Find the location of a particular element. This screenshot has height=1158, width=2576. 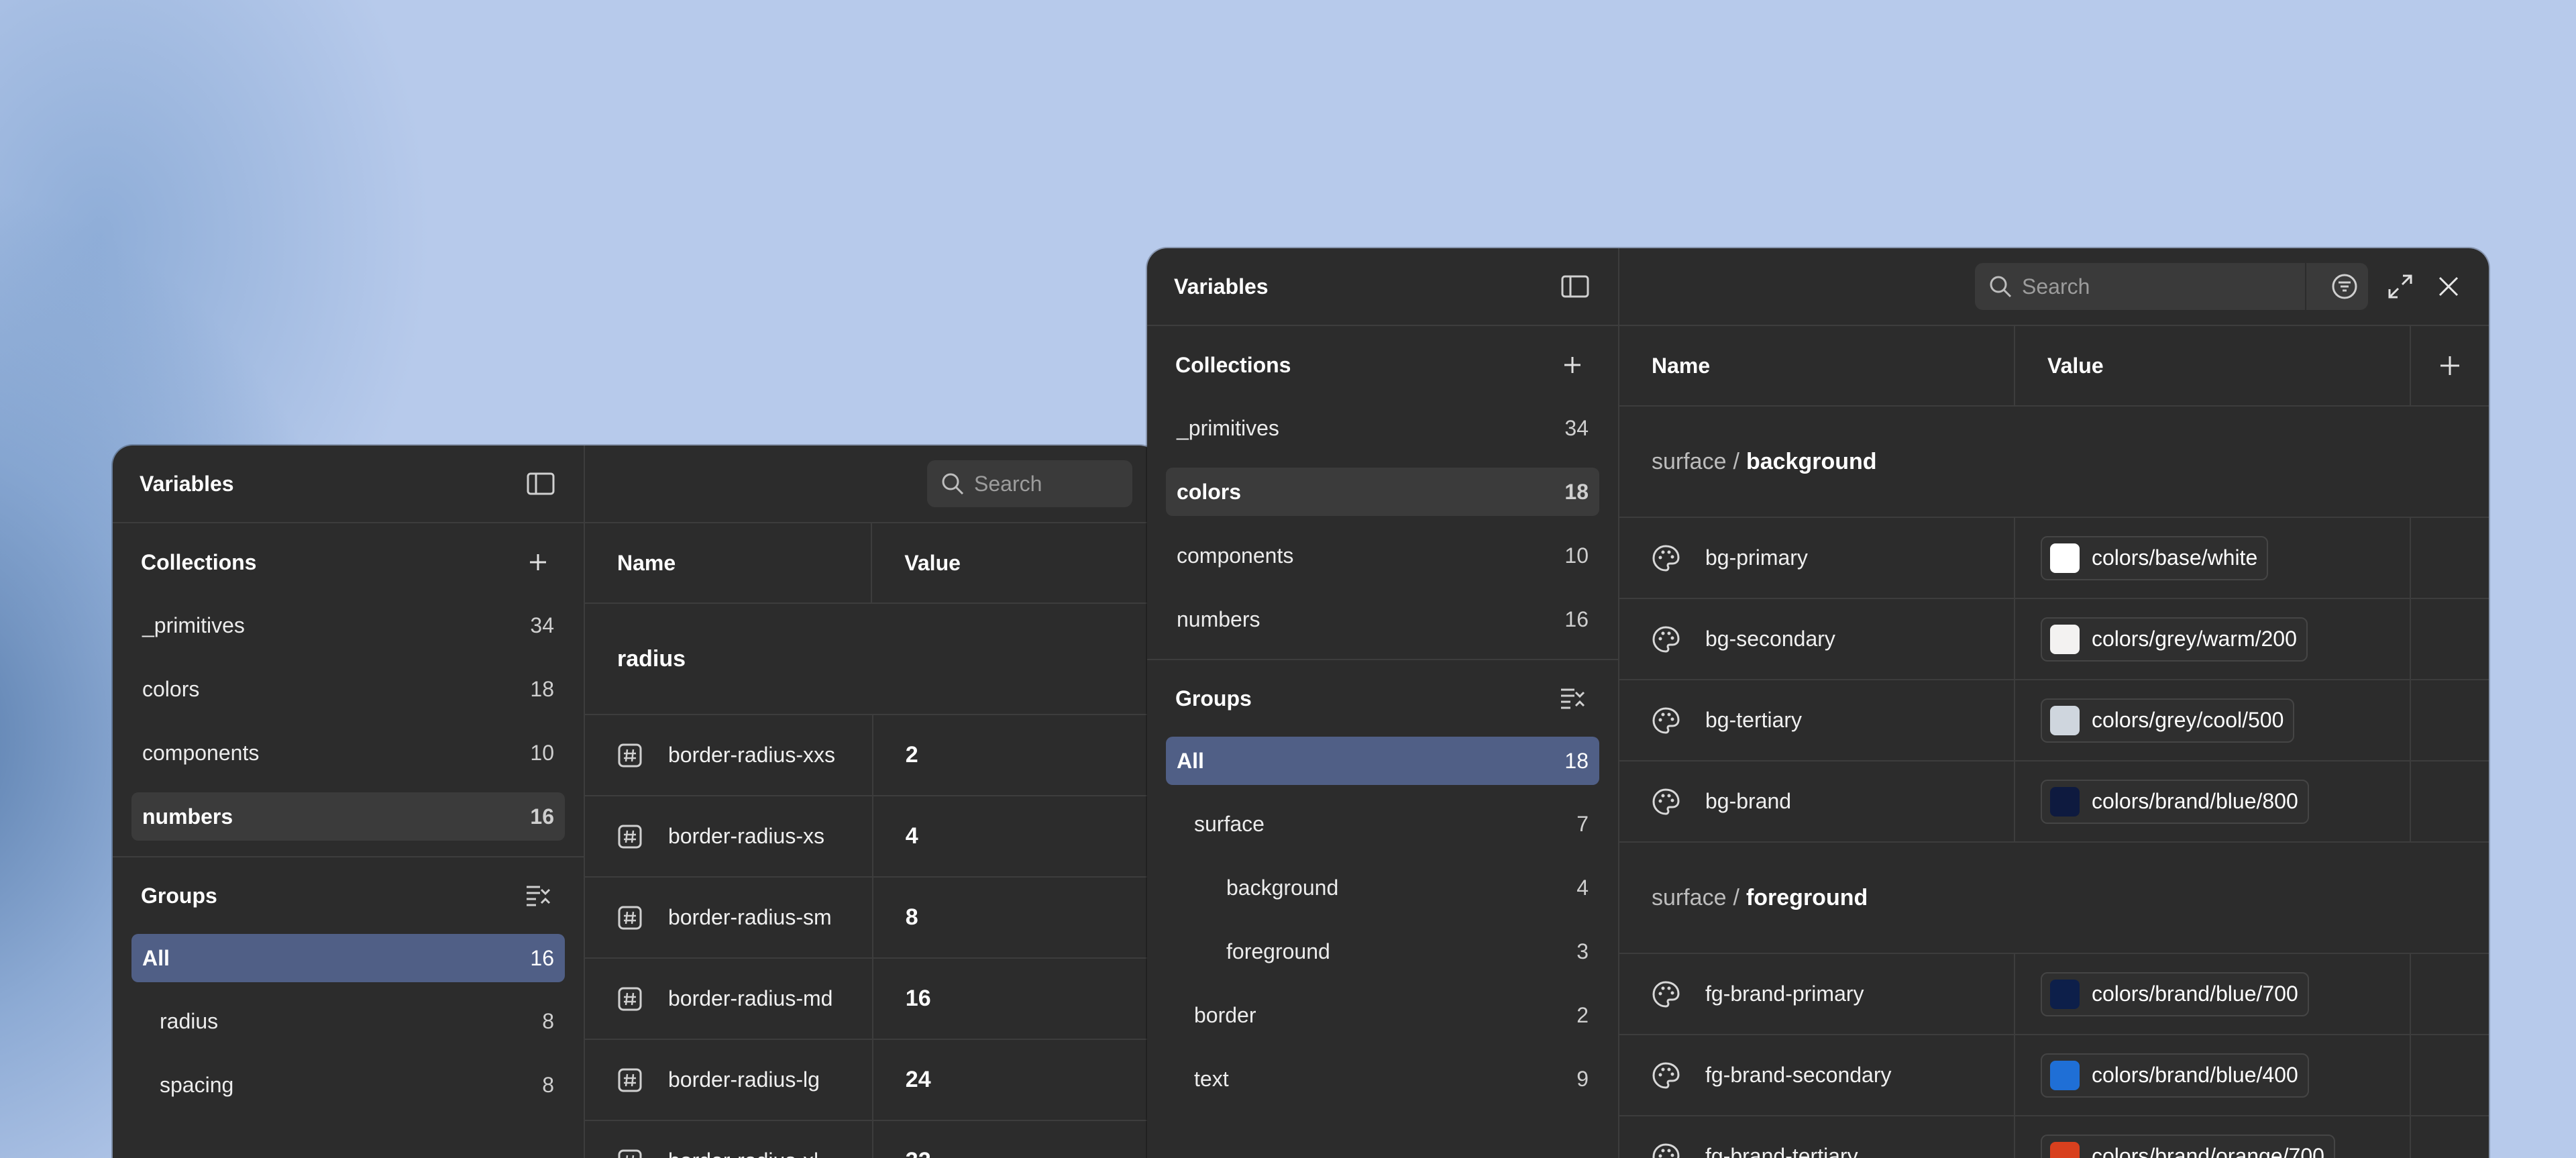

group-heading-parent: surface is located at coordinates (1689, 461).